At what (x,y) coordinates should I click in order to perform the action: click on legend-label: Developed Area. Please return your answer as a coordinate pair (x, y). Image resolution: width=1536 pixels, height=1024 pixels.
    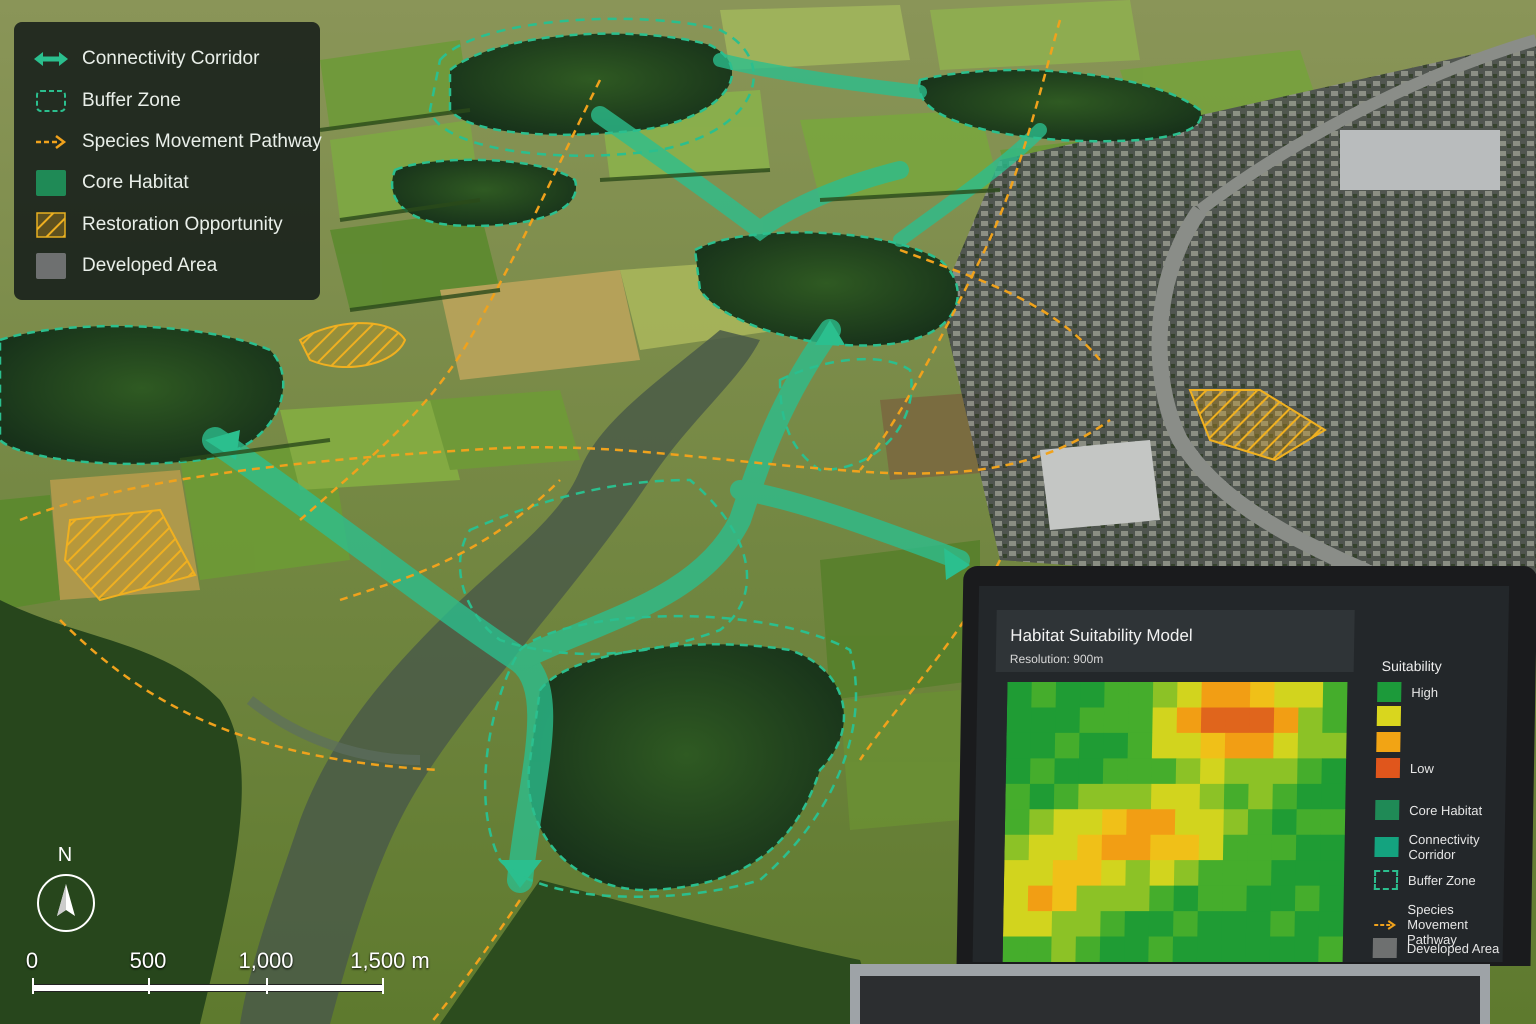
    Looking at the image, I should click on (150, 265).